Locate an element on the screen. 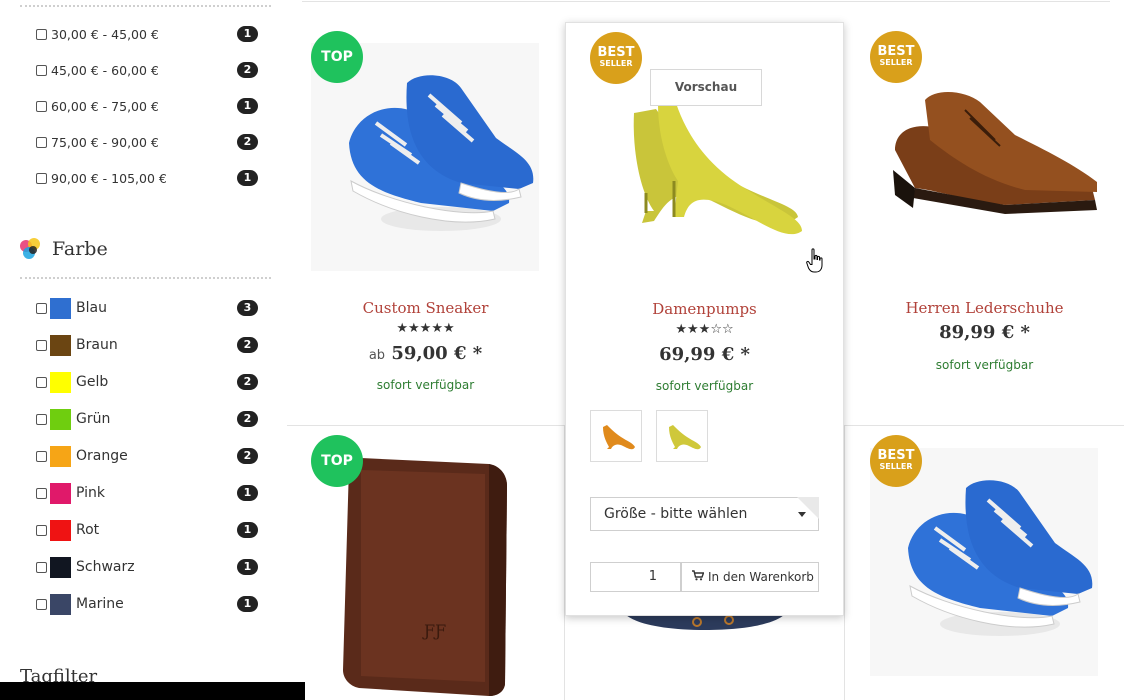 The image size is (1131, 700). color-filter-label: Blau is located at coordinates (91, 308).